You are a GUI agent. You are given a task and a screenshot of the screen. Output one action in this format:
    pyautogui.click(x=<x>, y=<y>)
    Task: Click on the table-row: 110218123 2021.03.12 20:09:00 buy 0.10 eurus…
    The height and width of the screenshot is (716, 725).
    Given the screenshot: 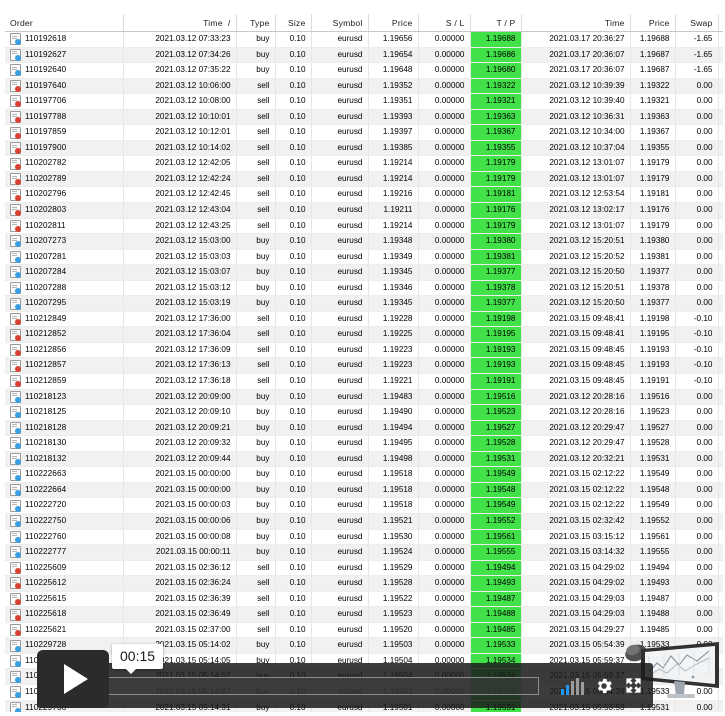 What is the action you would take?
    pyautogui.click(x=364, y=397)
    